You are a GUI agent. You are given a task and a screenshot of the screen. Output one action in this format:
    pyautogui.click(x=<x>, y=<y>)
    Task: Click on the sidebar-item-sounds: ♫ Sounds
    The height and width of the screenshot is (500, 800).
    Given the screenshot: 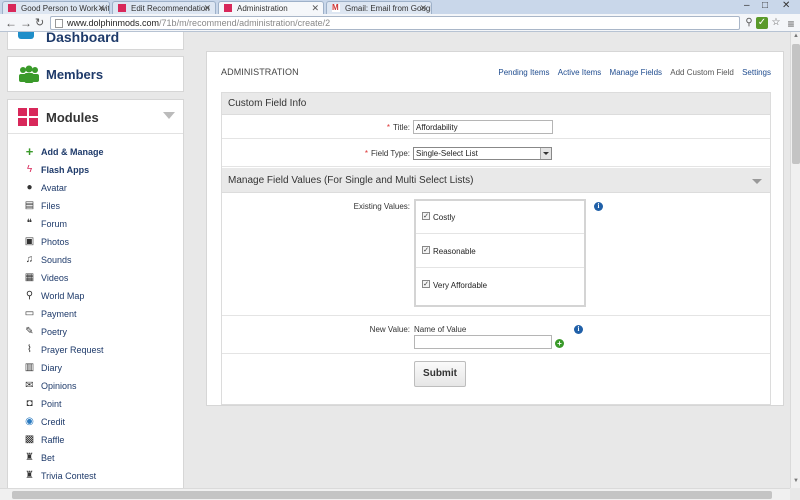 What is the action you would take?
    pyautogui.click(x=95, y=260)
    